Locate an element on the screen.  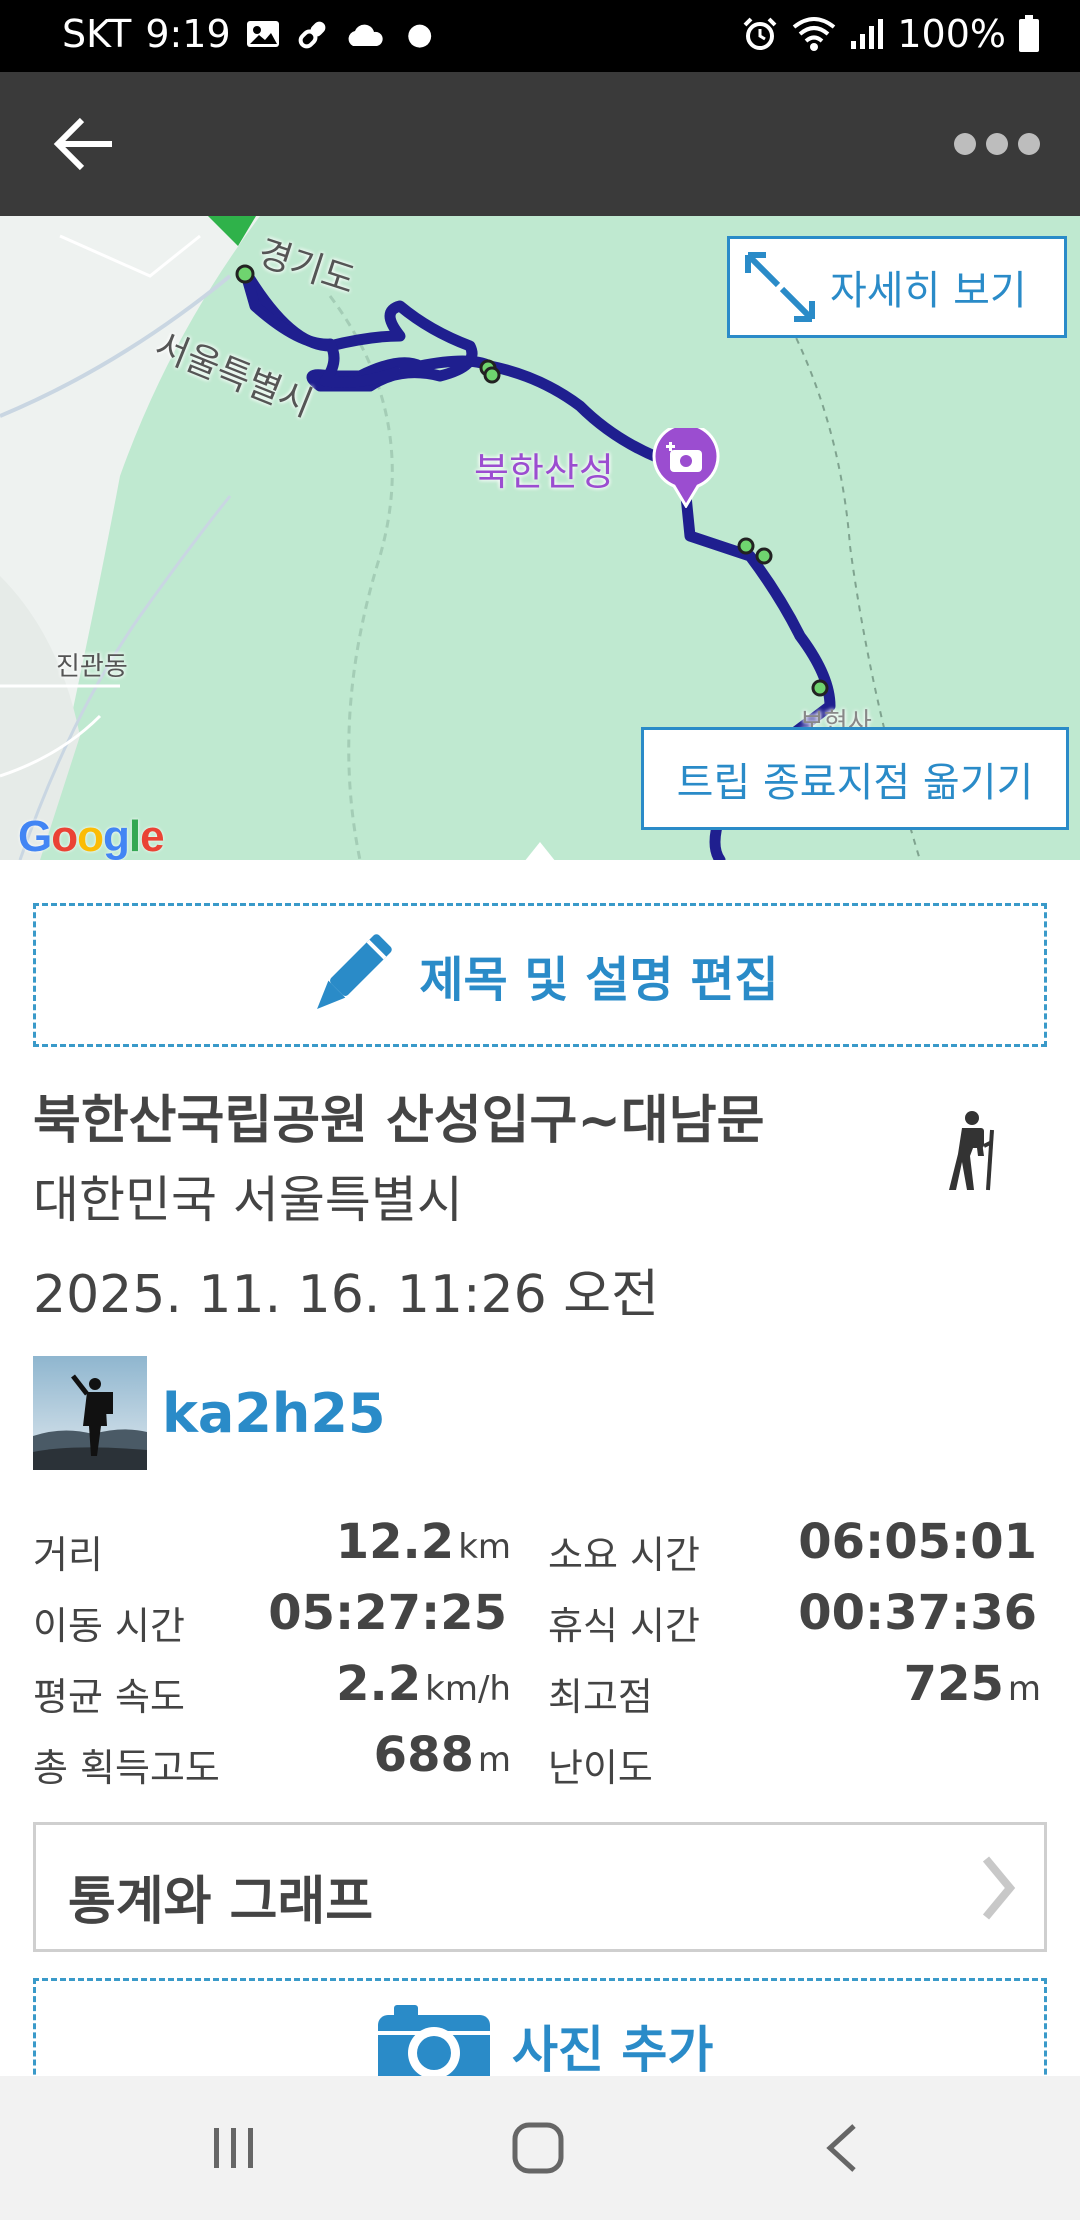
status-right: 100% is located at coordinates (890, 34).